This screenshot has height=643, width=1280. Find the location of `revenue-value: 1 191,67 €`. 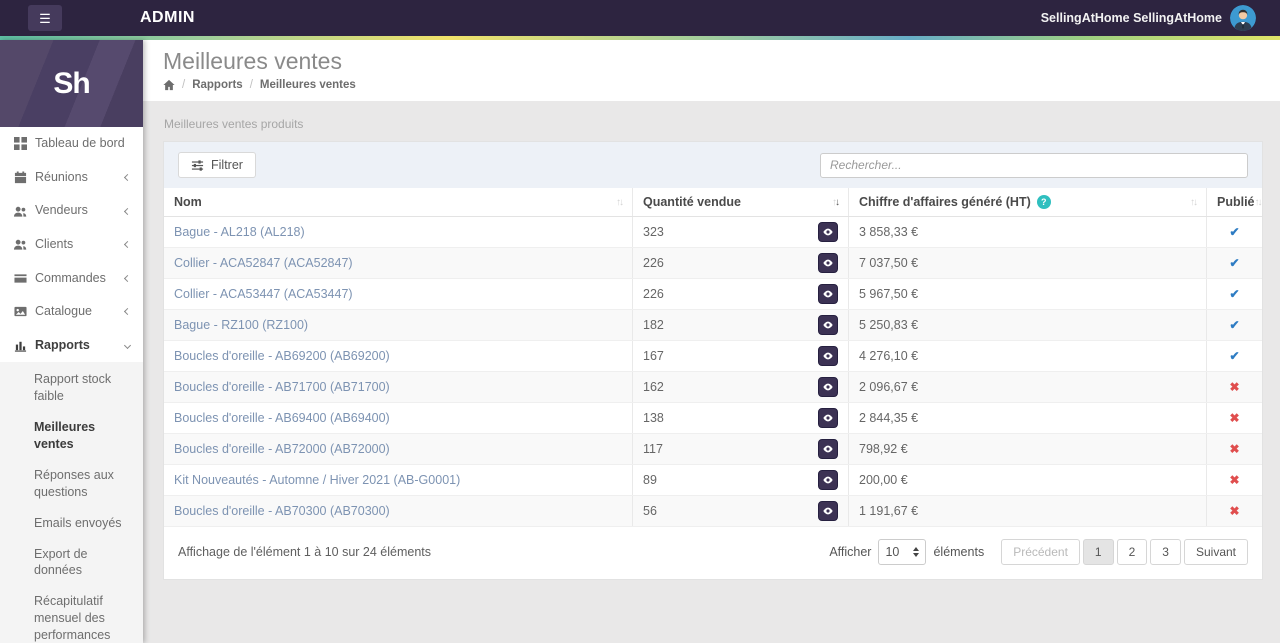

revenue-value: 1 191,67 € is located at coordinates (1027, 511).